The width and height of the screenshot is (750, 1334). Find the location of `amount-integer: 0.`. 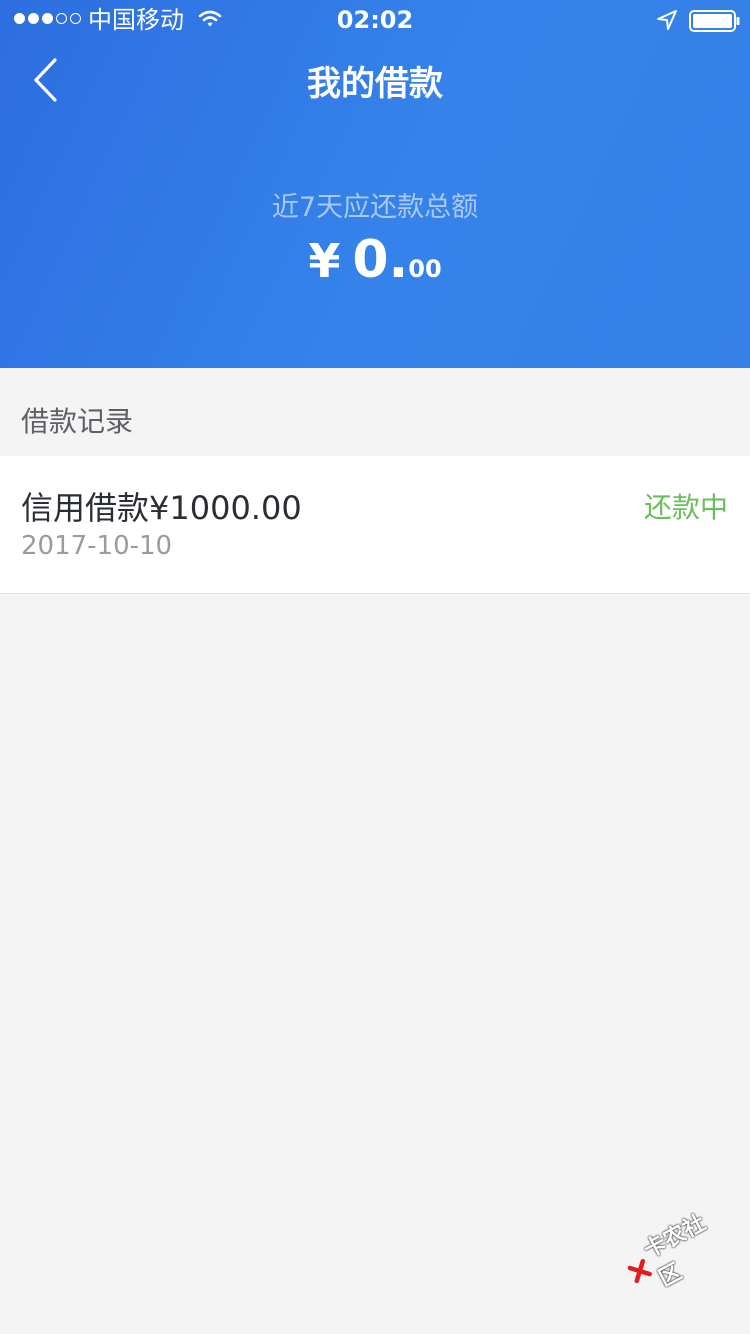

amount-integer: 0. is located at coordinates (380, 260).